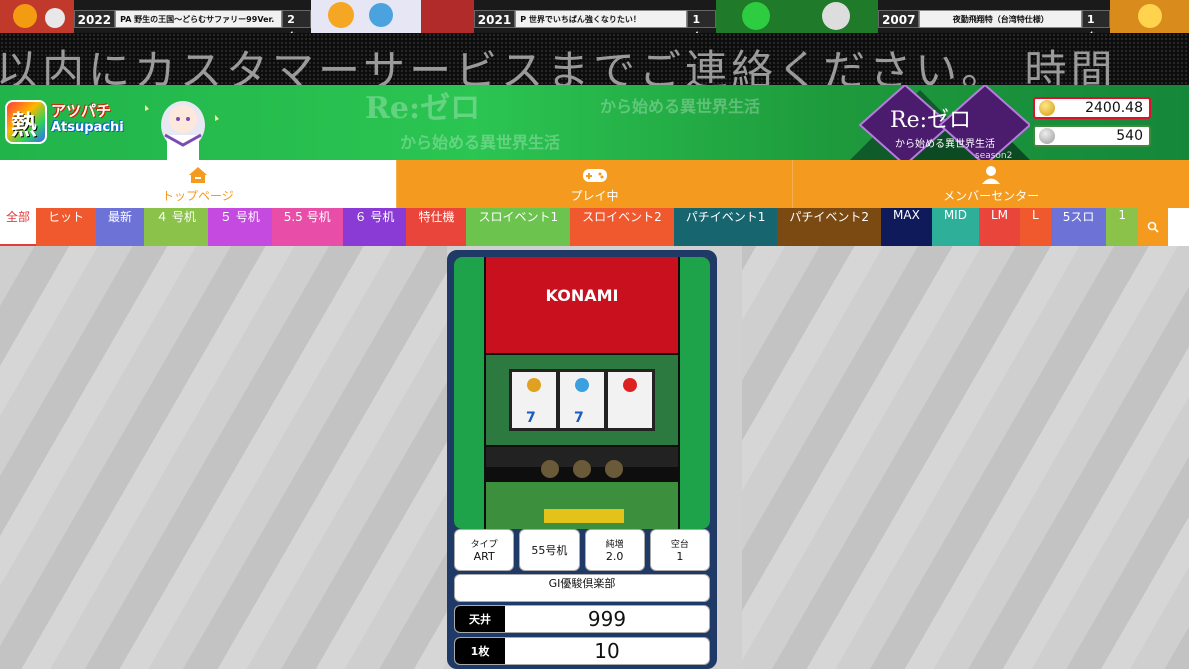  What do you see at coordinates (582, 295) in the screenshot?
I see `maker-label: KONAMI` at bounding box center [582, 295].